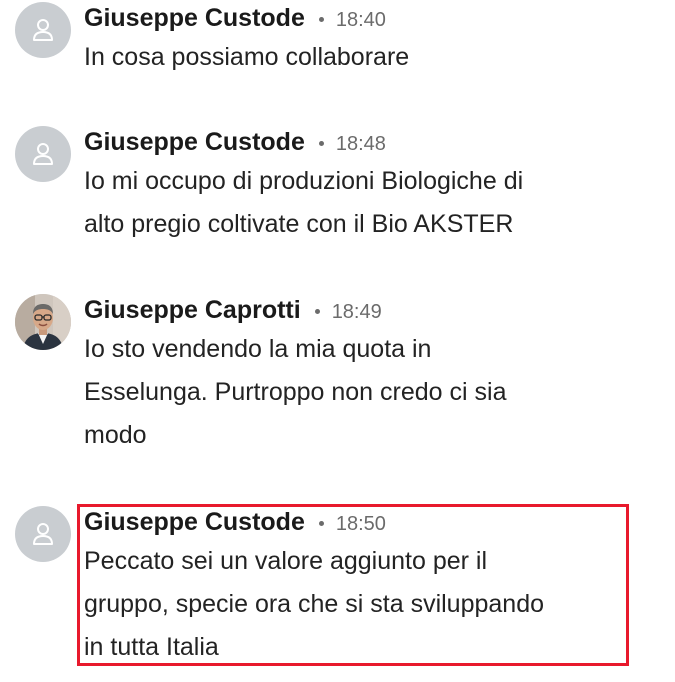  Describe the element at coordinates (304, 181) in the screenshot. I see `message-line: Io mi occupo di produzioni Biologiche di` at that location.